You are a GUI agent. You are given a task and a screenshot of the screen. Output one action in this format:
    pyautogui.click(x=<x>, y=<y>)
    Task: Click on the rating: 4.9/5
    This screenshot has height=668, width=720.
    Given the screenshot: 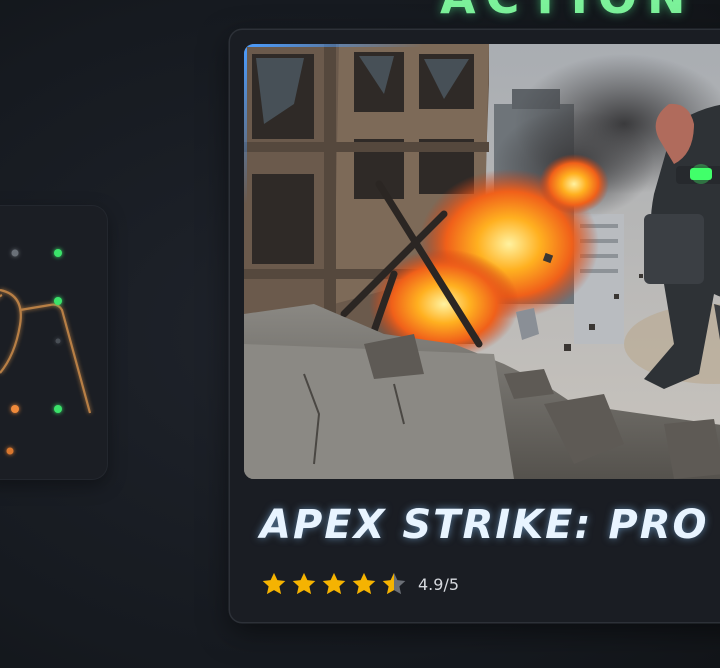 What is the action you would take?
    pyautogui.click(x=359, y=584)
    